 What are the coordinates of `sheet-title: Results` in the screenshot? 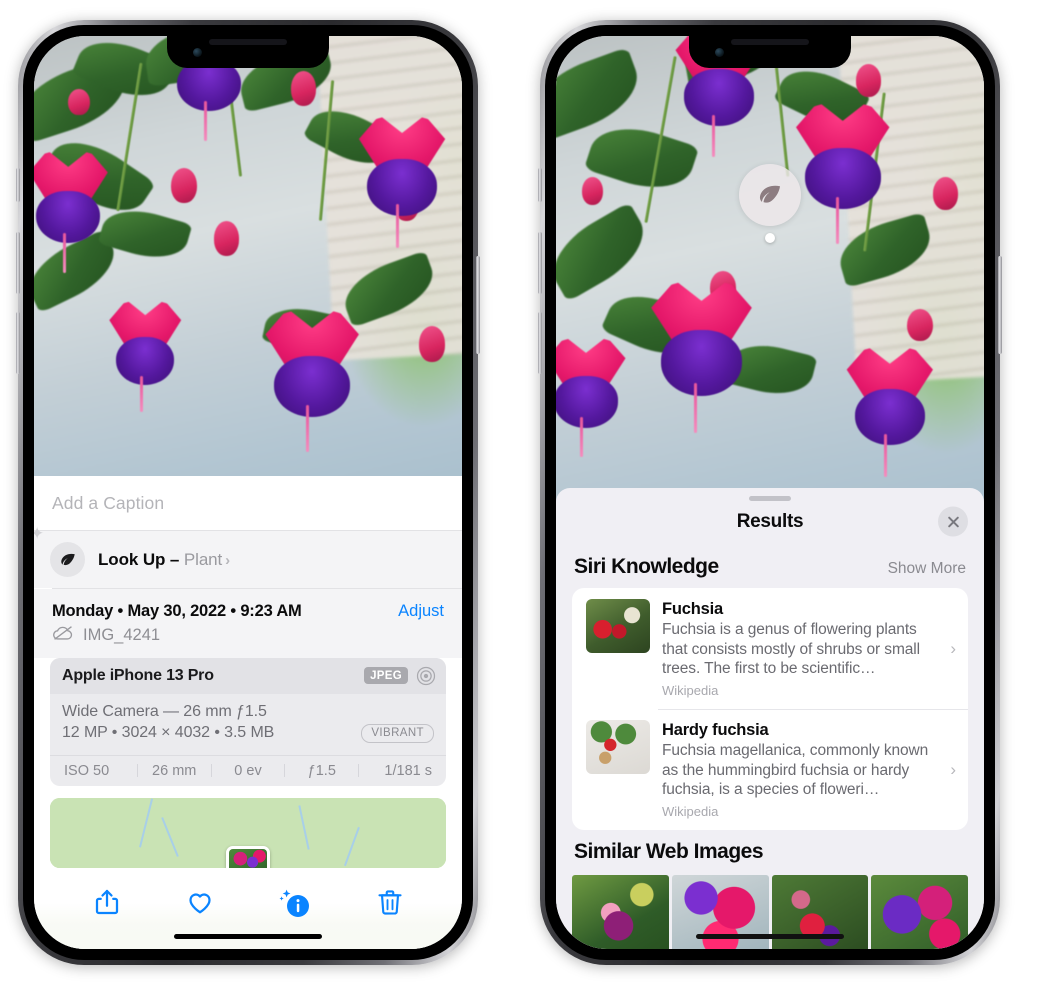 It's located at (770, 521).